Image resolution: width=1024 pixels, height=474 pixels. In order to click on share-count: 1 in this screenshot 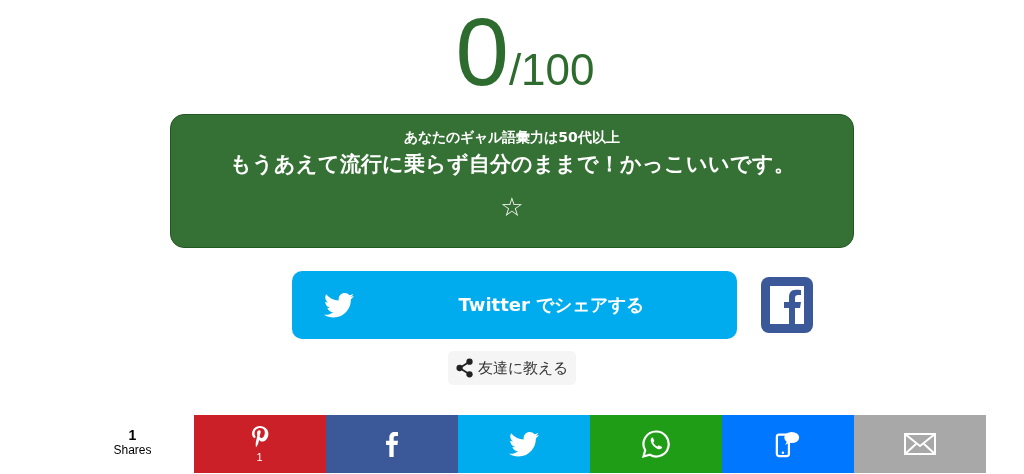, I will do `click(132, 435)`.